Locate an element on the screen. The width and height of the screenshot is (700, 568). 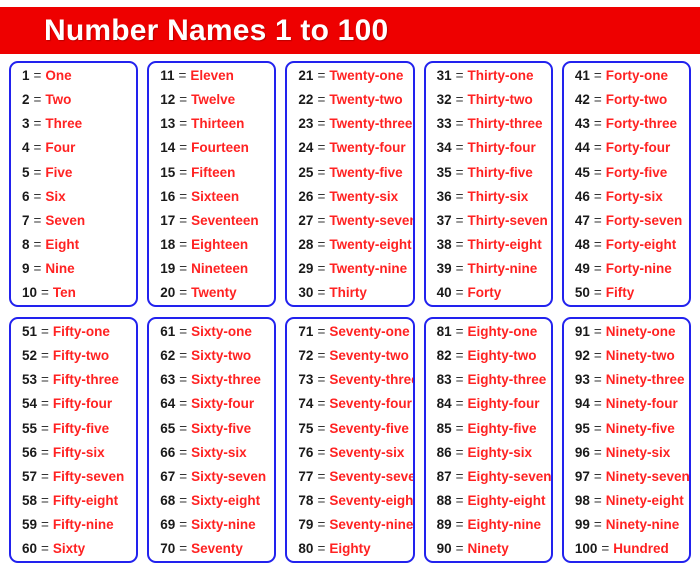
number-name-entry: 66 = Sixty-six is located at coordinates (211, 453).